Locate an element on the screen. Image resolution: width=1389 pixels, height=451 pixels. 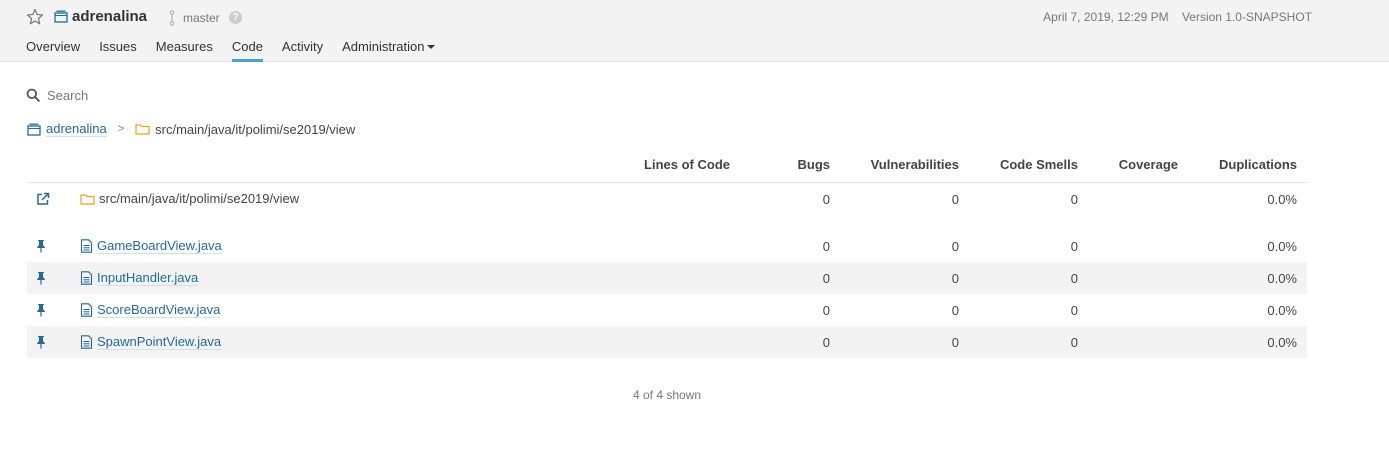
breadcrumb-project-link: adrenalina is located at coordinates (76, 129).